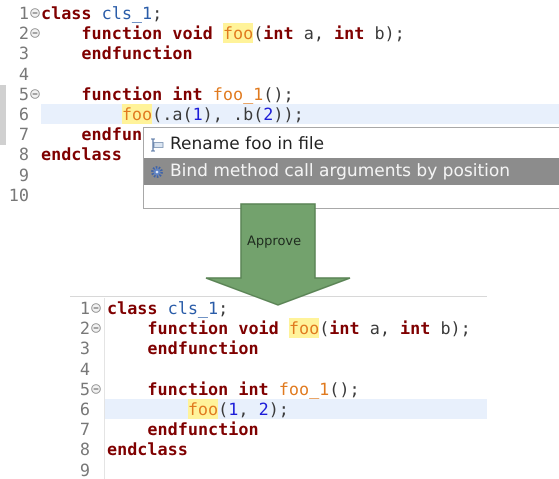  What do you see at coordinates (351, 144) in the screenshot?
I see `menu-item: Rename foo in file` at bounding box center [351, 144].